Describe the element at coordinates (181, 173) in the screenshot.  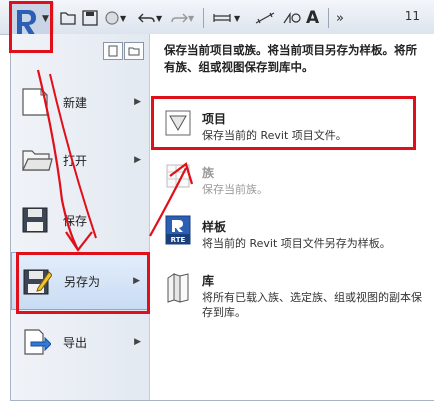
I see `arrow-up-head` at that location.